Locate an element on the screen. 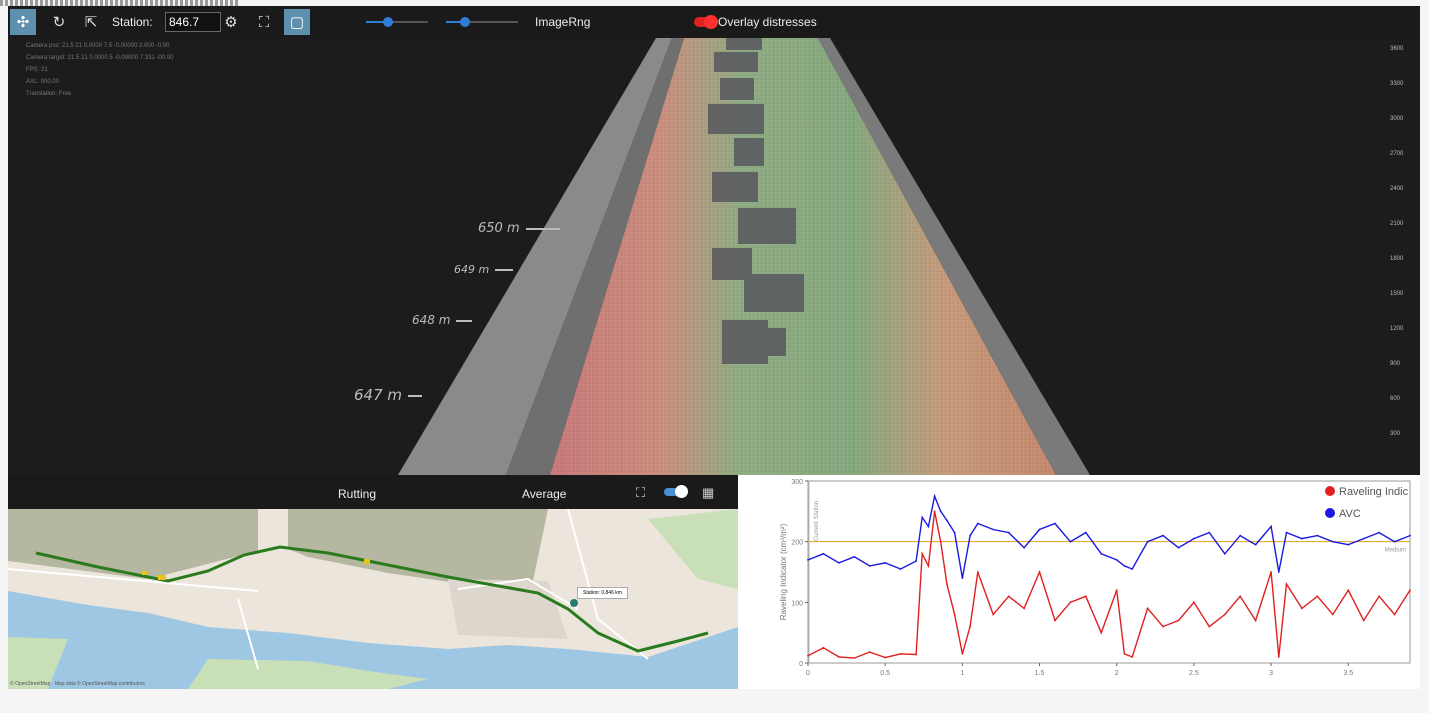 Image resolution: width=1429 pixels, height=713 pixels. fit-view-button: ⛶ is located at coordinates (264, 22).